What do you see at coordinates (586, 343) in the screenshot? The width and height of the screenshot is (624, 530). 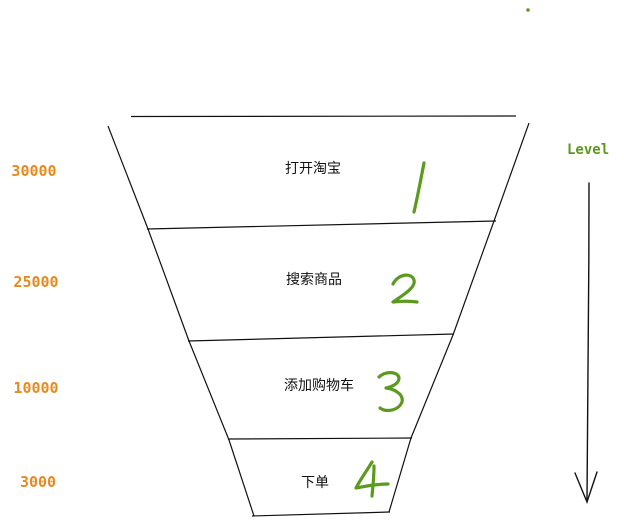 I see `level-arrow-icon` at bounding box center [586, 343].